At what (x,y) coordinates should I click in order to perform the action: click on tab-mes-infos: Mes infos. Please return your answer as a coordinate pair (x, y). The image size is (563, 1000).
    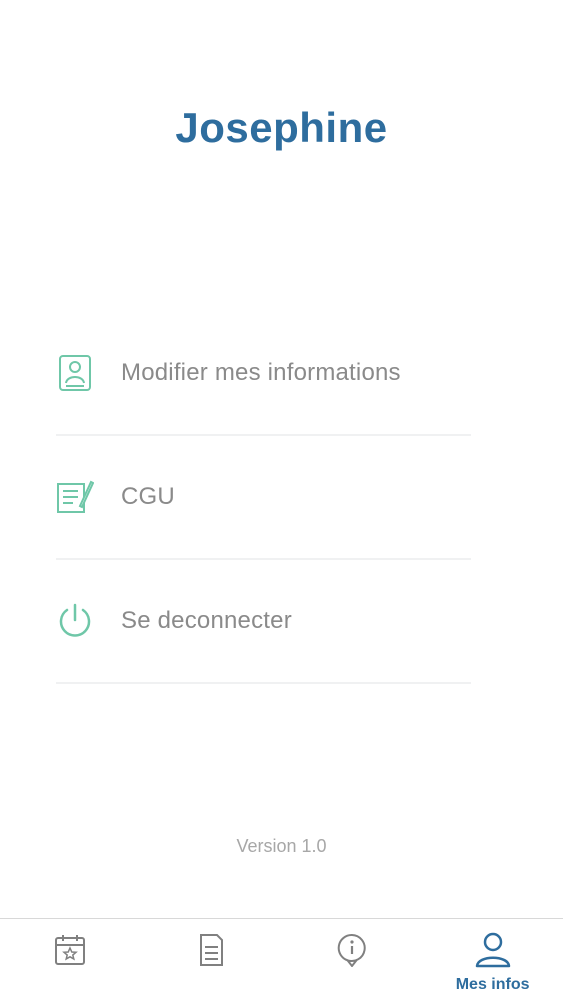
    Looking at the image, I should click on (492, 959).